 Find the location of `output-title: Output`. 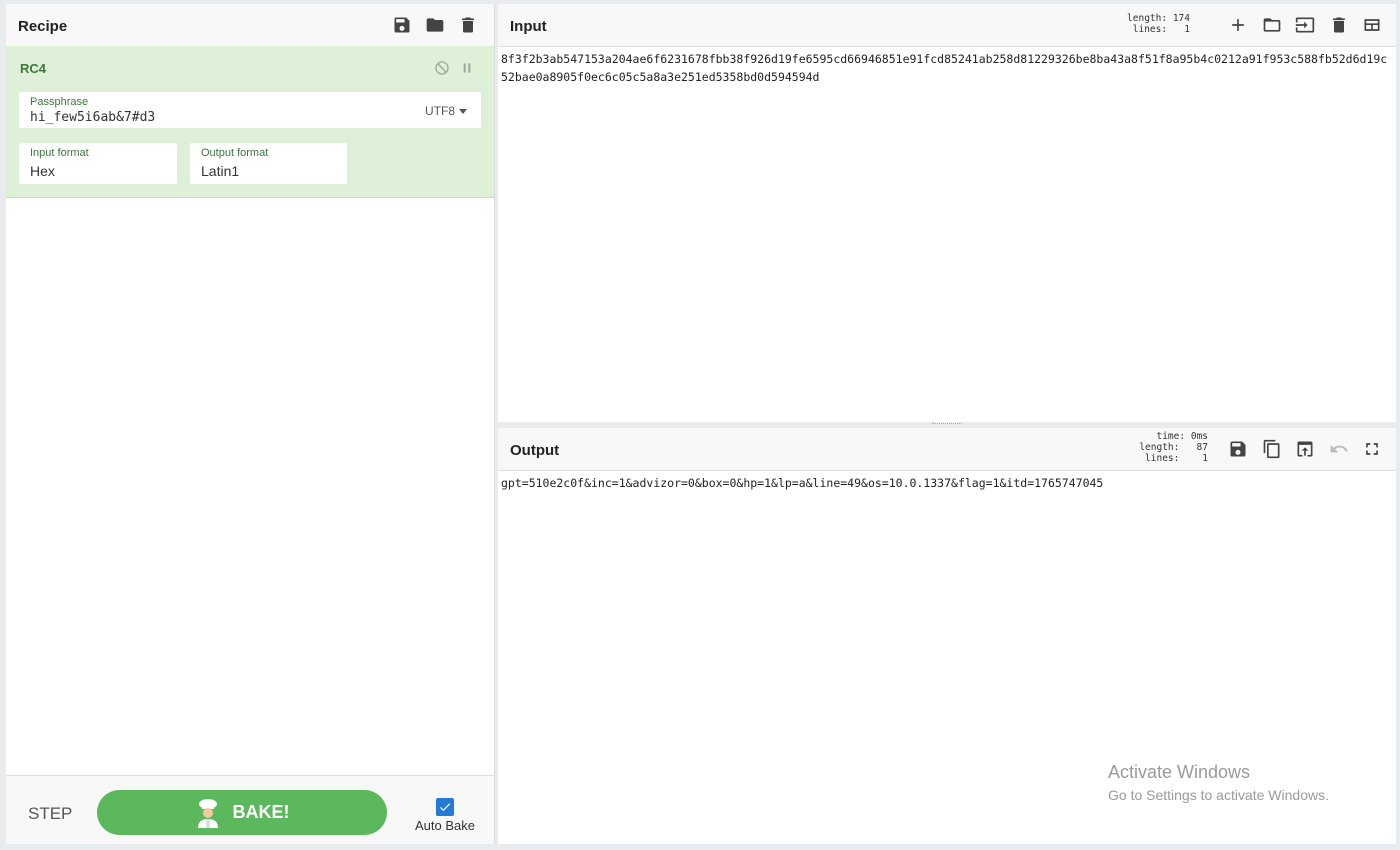

output-title: Output is located at coordinates (535, 450).